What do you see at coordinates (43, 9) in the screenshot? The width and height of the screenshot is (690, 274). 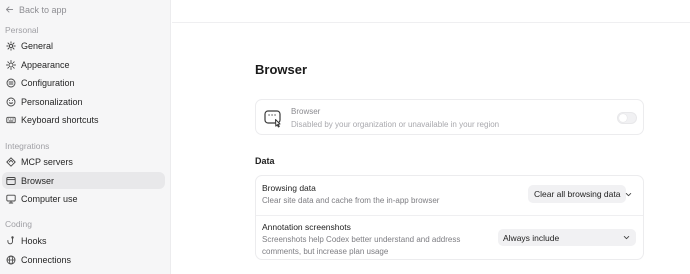 I see `back-to-app-label: Back to app` at bounding box center [43, 9].